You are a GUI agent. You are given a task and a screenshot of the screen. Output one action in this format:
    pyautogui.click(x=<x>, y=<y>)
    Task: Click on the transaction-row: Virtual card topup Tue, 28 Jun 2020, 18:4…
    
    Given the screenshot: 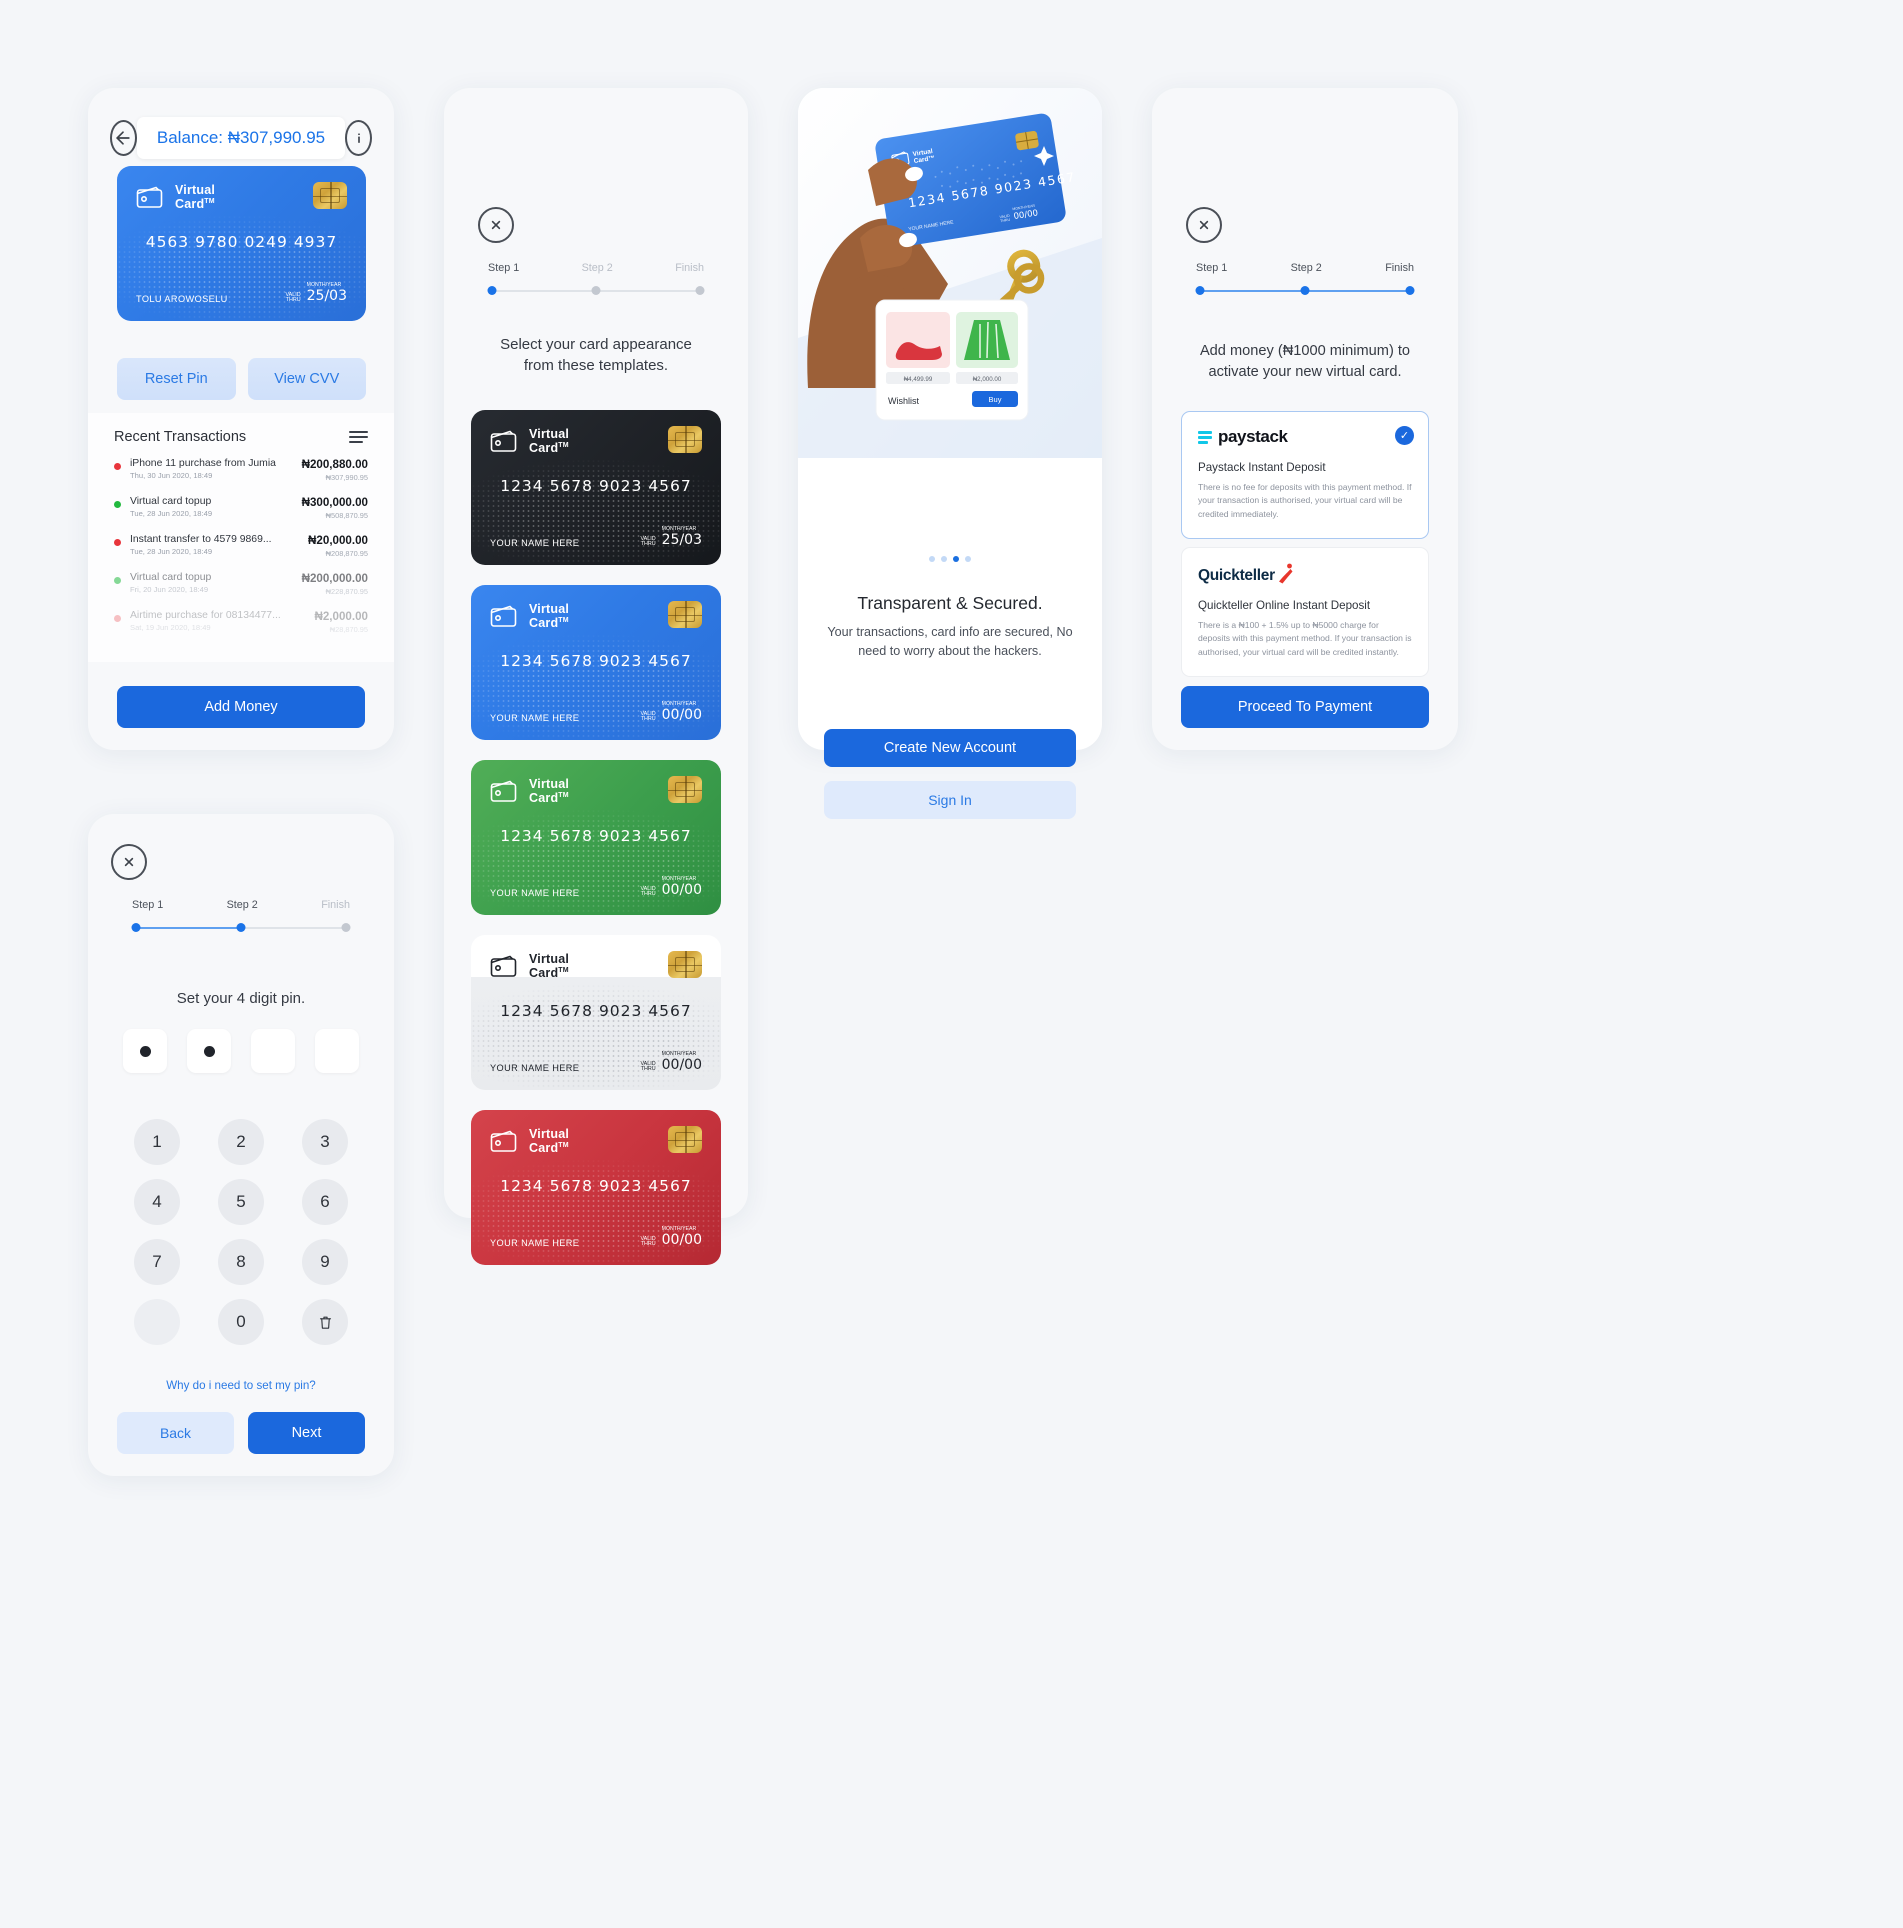 What is the action you would take?
    pyautogui.click(x=241, y=508)
    